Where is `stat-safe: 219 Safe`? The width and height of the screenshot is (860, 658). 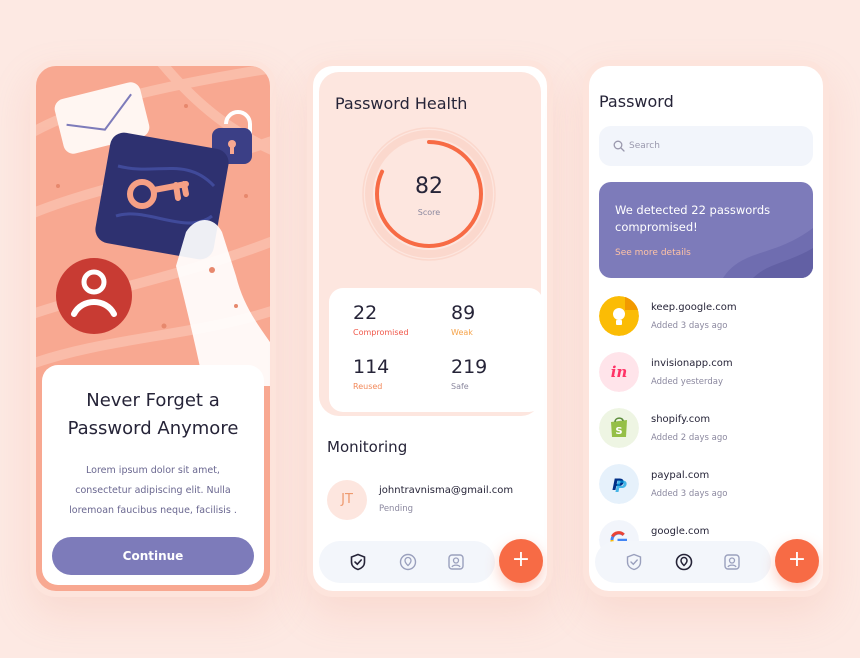 stat-safe: 219 Safe is located at coordinates (496, 373).